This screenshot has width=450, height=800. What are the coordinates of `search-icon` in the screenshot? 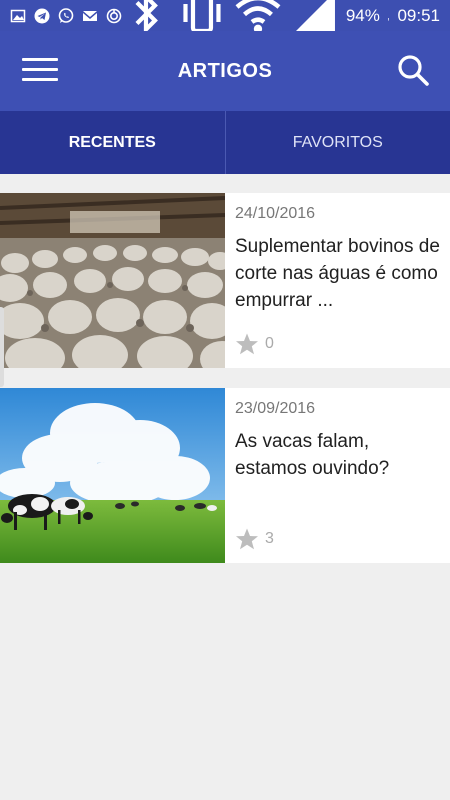 It's located at (413, 70).